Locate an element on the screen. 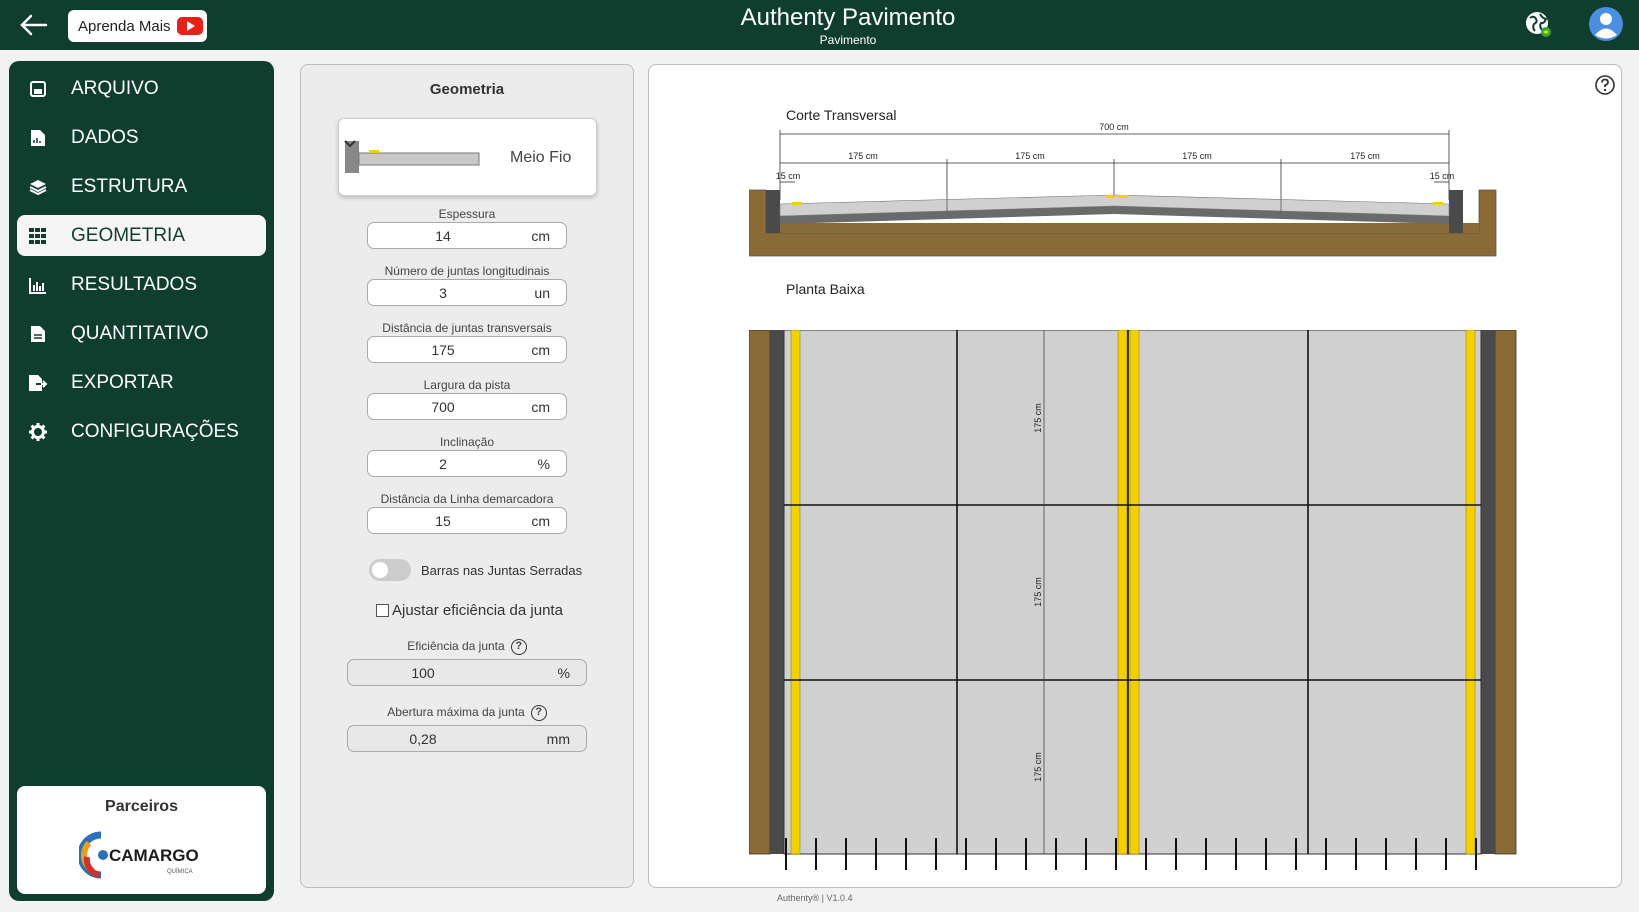 Image resolution: width=1639 pixels, height=912 pixels. line-distance-field: 15 cm is located at coordinates (467, 520).